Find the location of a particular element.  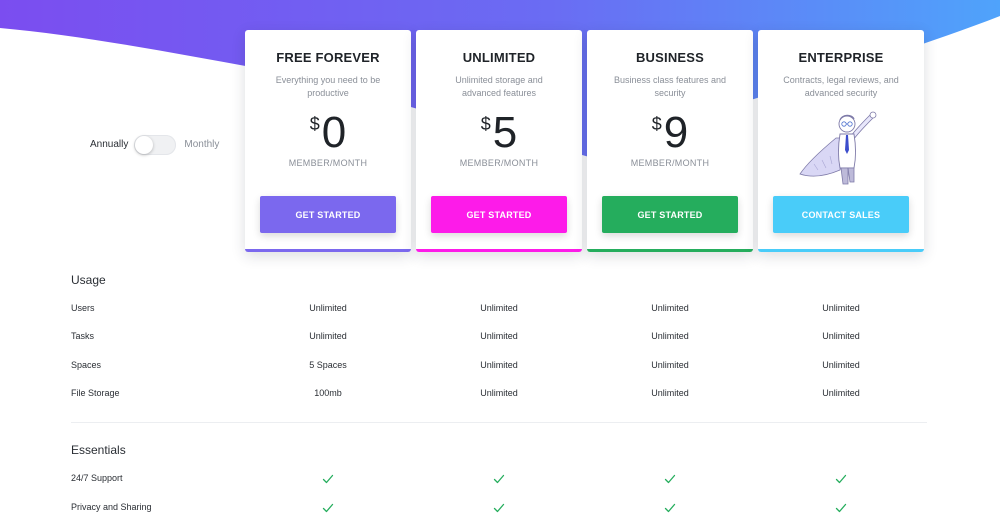

plan-description: Business class features and security is located at coordinates (670, 86).